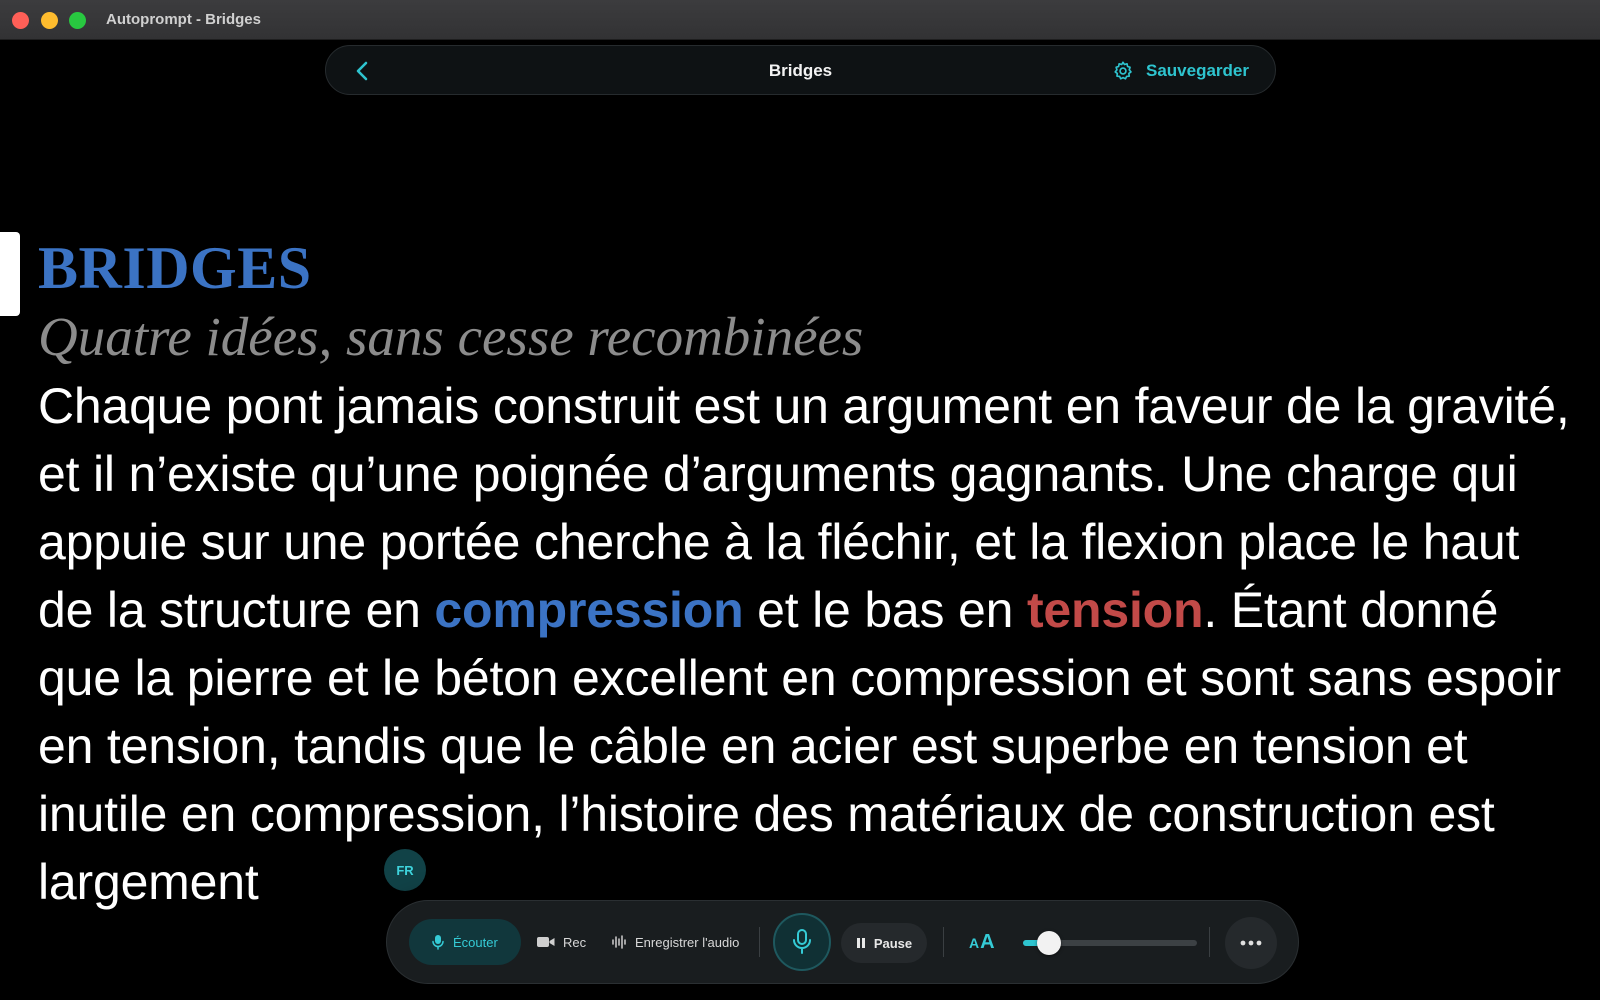 This screenshot has width=1600, height=1000. Describe the element at coordinates (175, 268) in the screenshot. I see `heading: BRIDGES` at that location.